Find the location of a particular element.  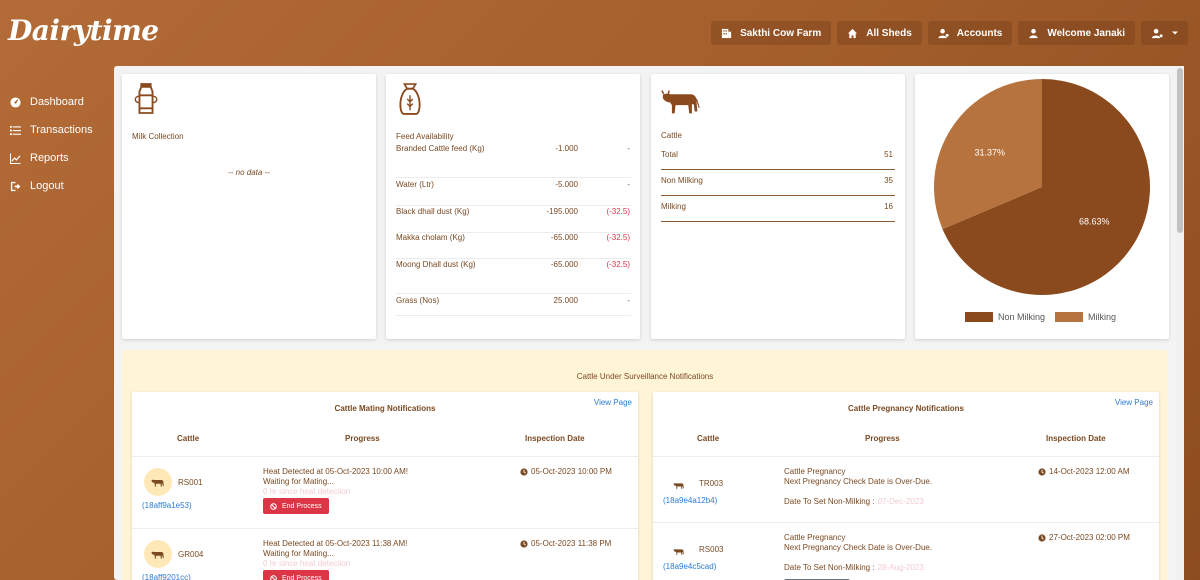

cattle-count-row: Total 51 is located at coordinates (778, 157).